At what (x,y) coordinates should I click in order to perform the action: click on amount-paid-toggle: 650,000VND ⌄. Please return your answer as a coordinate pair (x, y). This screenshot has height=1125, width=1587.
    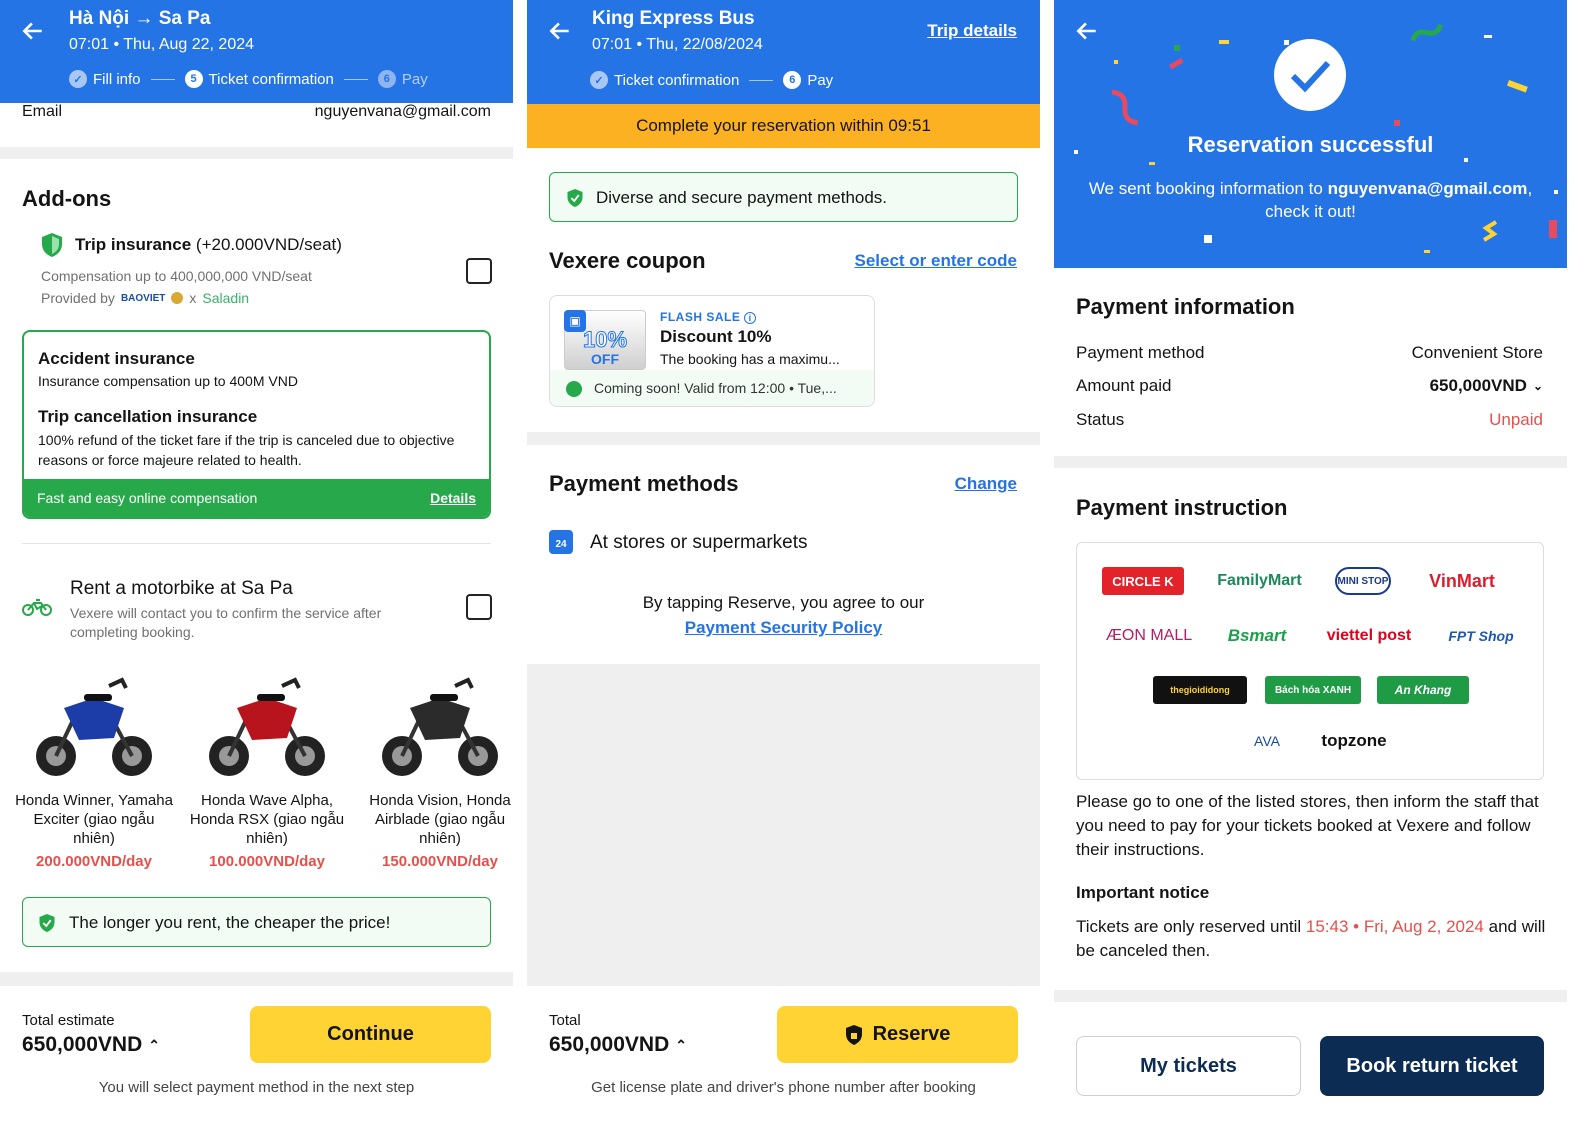
    Looking at the image, I should click on (1486, 386).